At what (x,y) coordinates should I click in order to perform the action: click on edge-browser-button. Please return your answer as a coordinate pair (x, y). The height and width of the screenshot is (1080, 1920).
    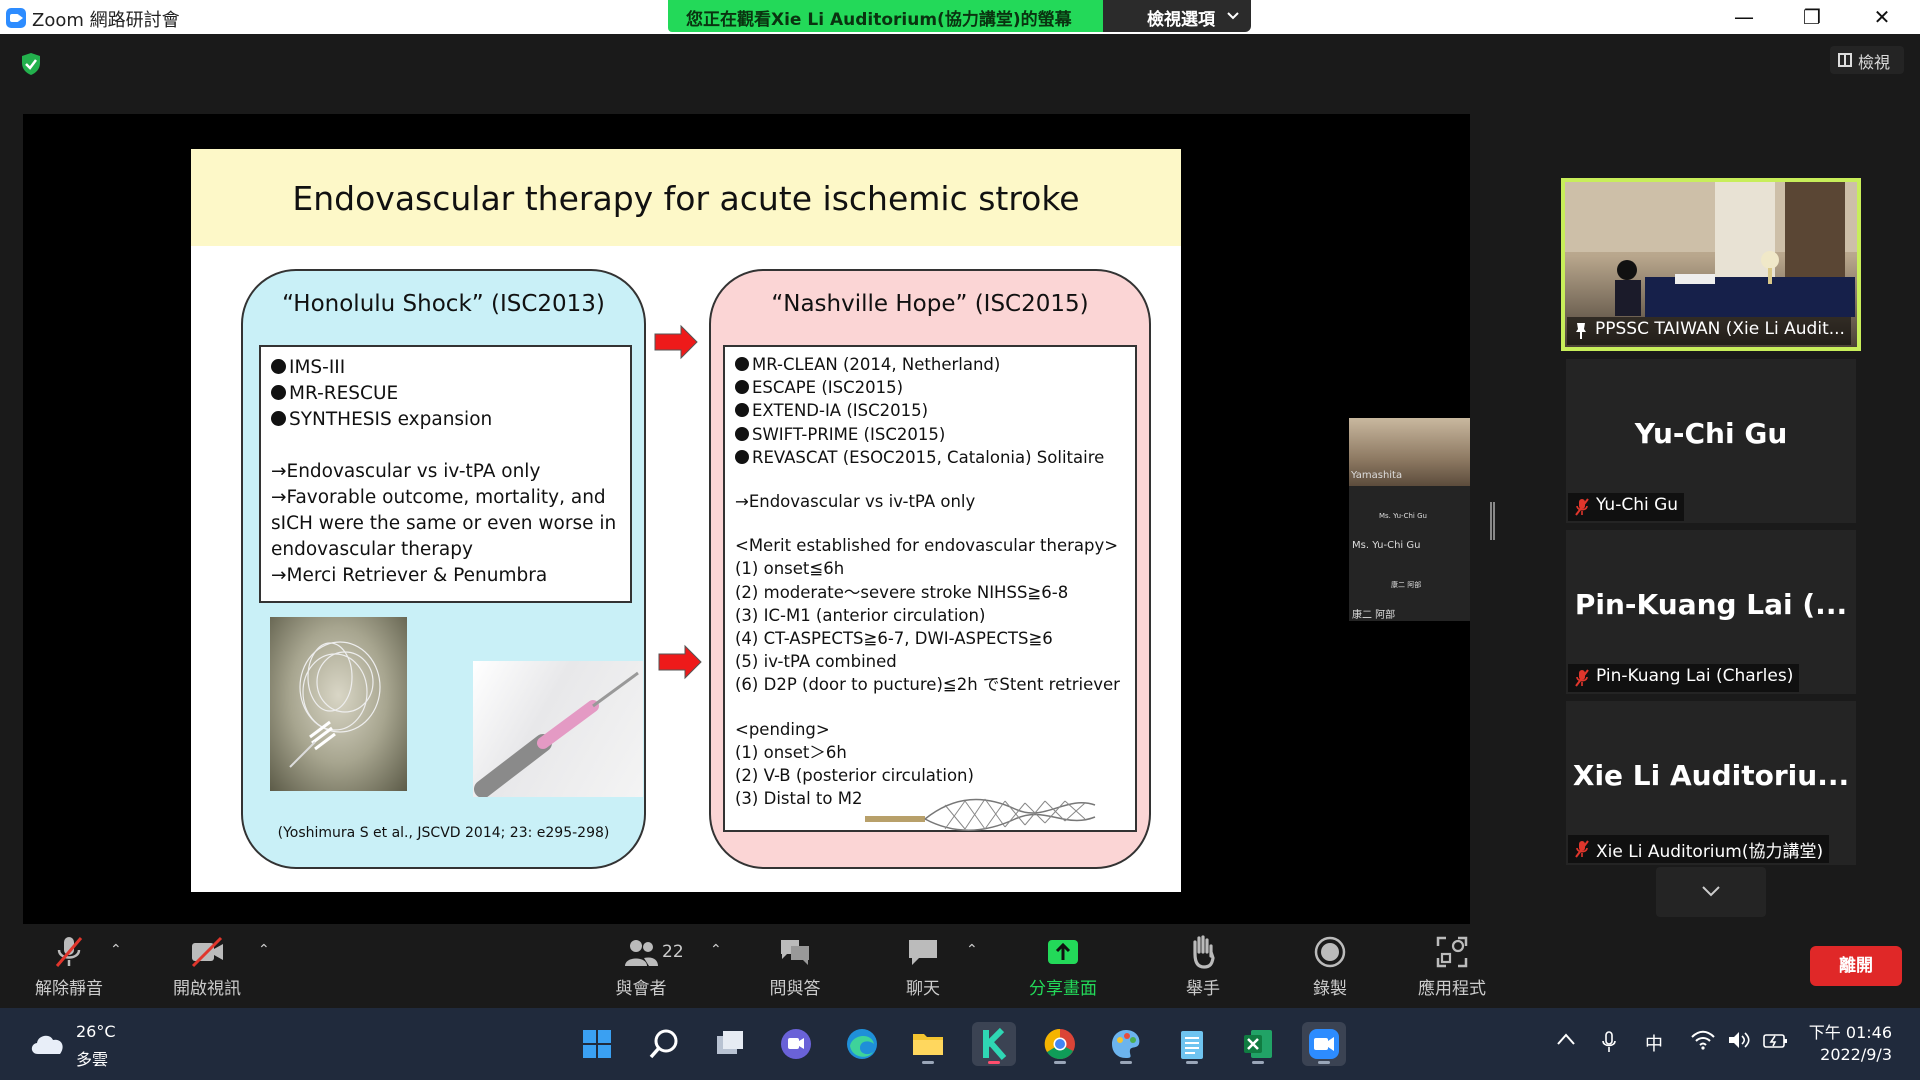
    Looking at the image, I should click on (862, 1044).